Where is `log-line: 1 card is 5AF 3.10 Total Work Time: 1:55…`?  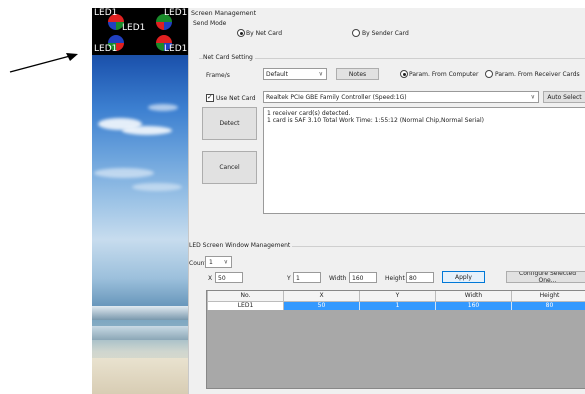
log-line: 1 card is 5AF 3.10 Total Work Time: 1:55… is located at coordinates (375, 120).